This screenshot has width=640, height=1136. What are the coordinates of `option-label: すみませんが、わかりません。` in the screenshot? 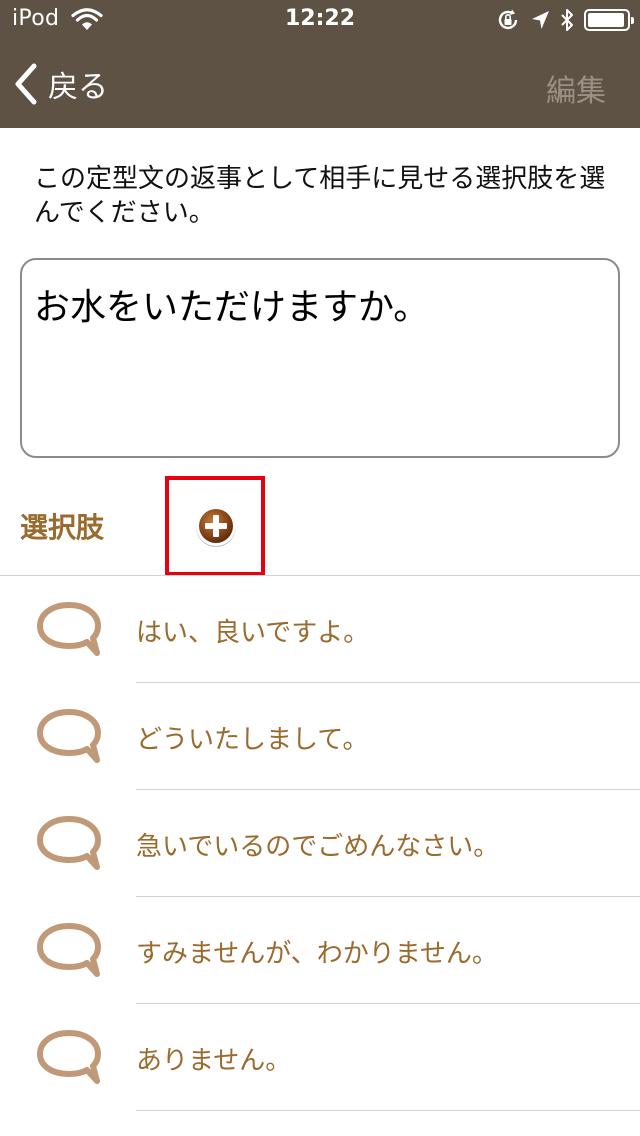 It's located at (317, 954).